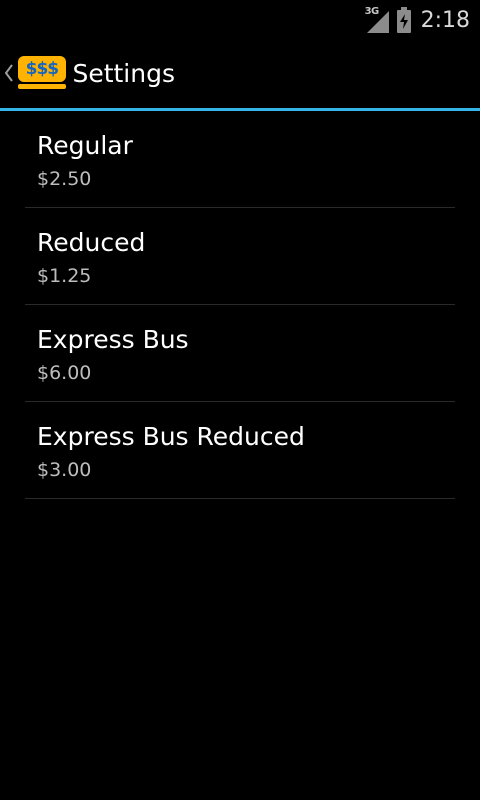  What do you see at coordinates (372, 11) in the screenshot?
I see `network-type-label: 3G` at bounding box center [372, 11].